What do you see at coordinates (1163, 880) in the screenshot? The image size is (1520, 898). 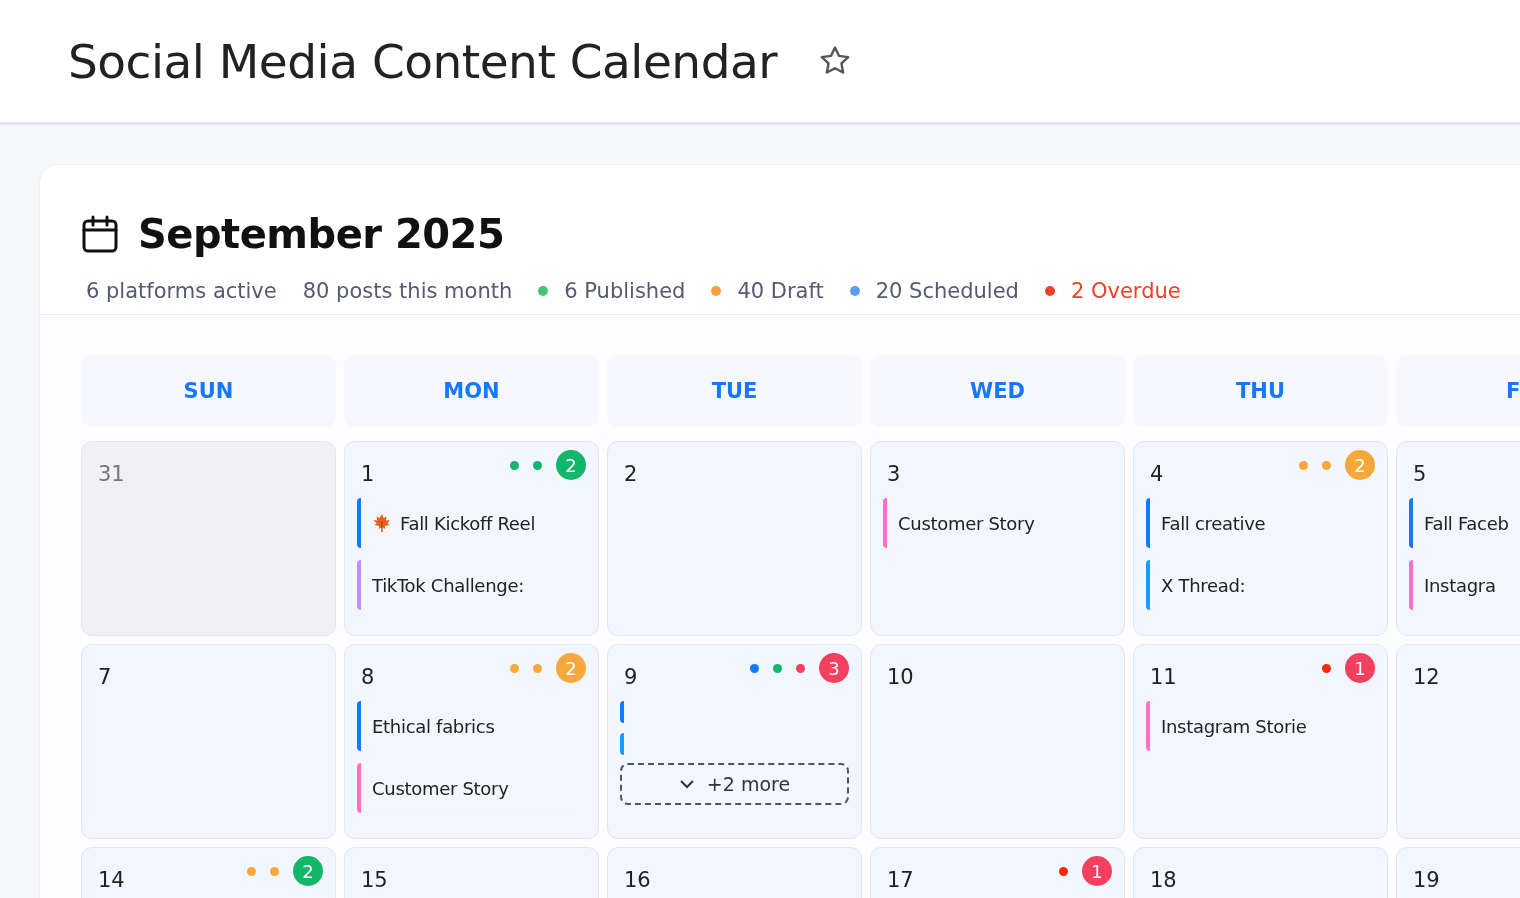 I see `day-number: 18` at bounding box center [1163, 880].